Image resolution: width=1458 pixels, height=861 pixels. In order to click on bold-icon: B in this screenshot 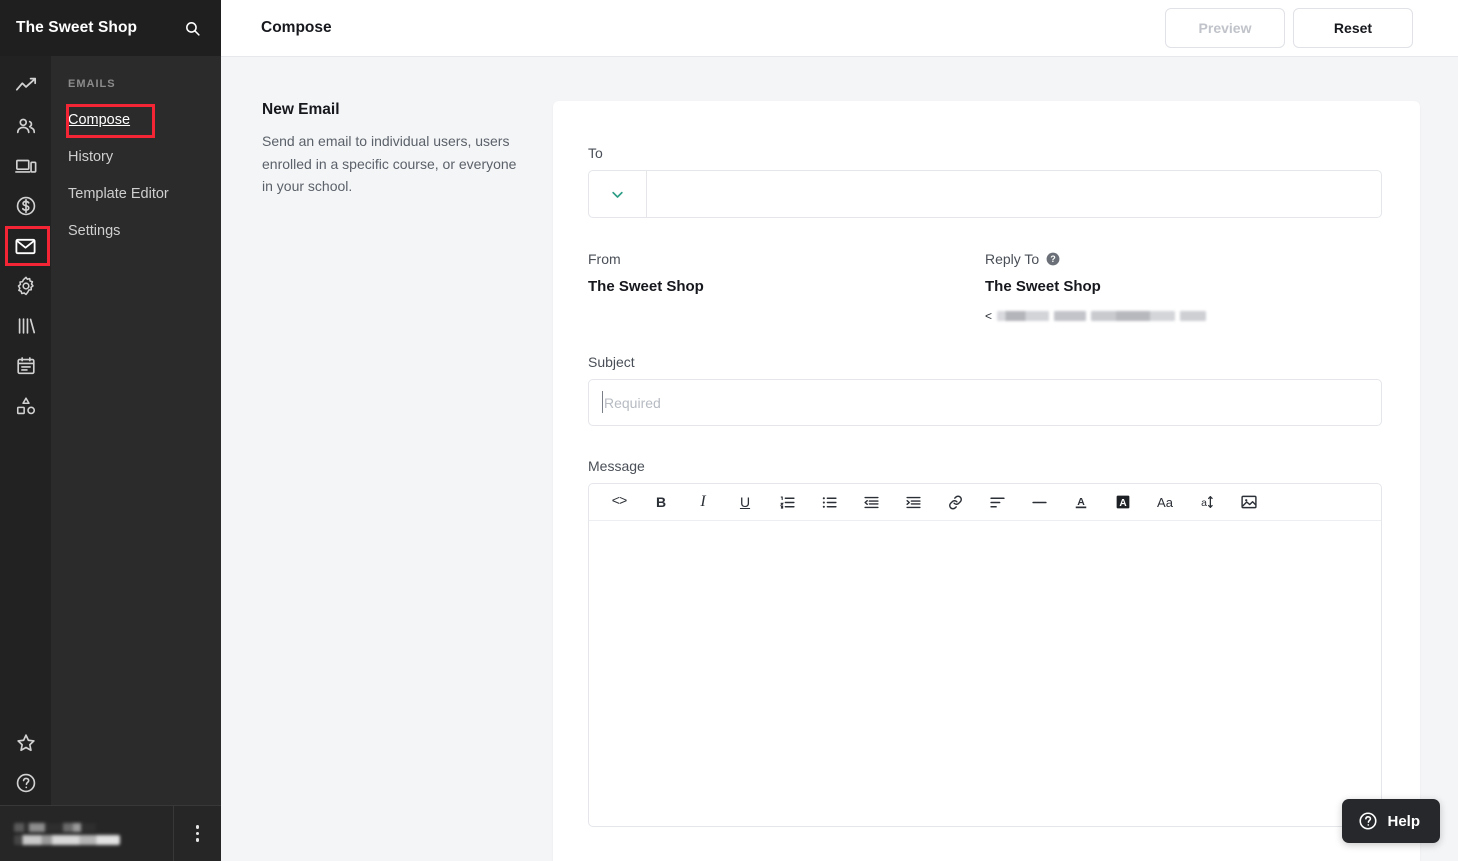, I will do `click(661, 502)`.